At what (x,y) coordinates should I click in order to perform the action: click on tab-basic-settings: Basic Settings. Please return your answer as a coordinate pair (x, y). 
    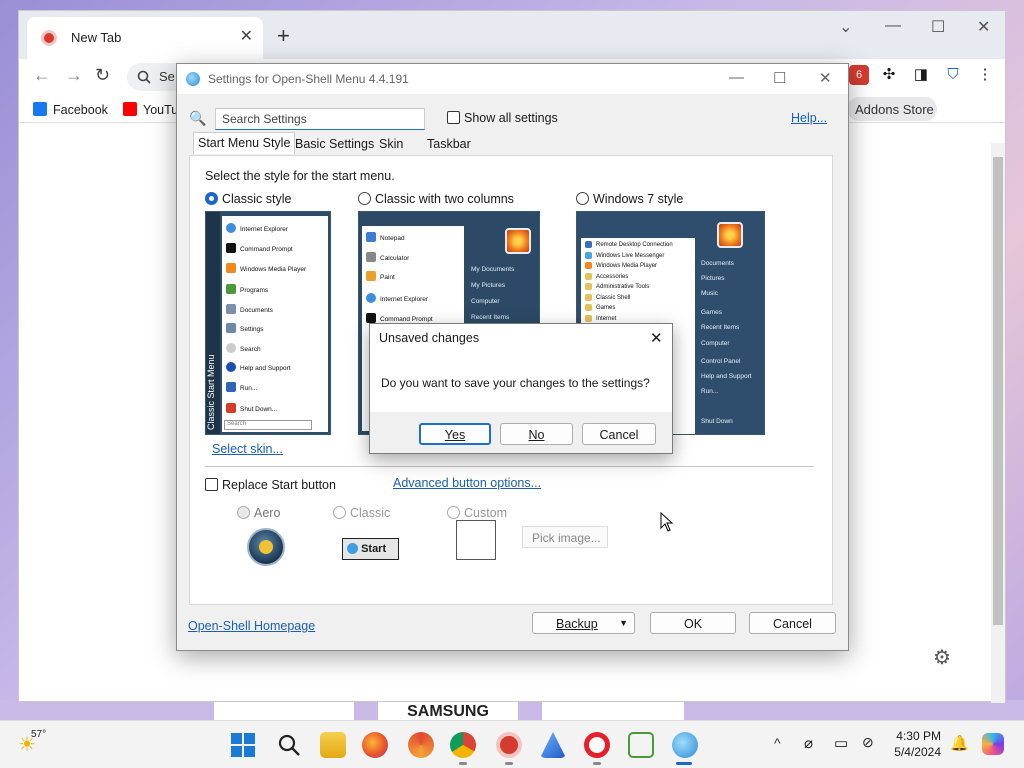
    Looking at the image, I should click on (334, 145).